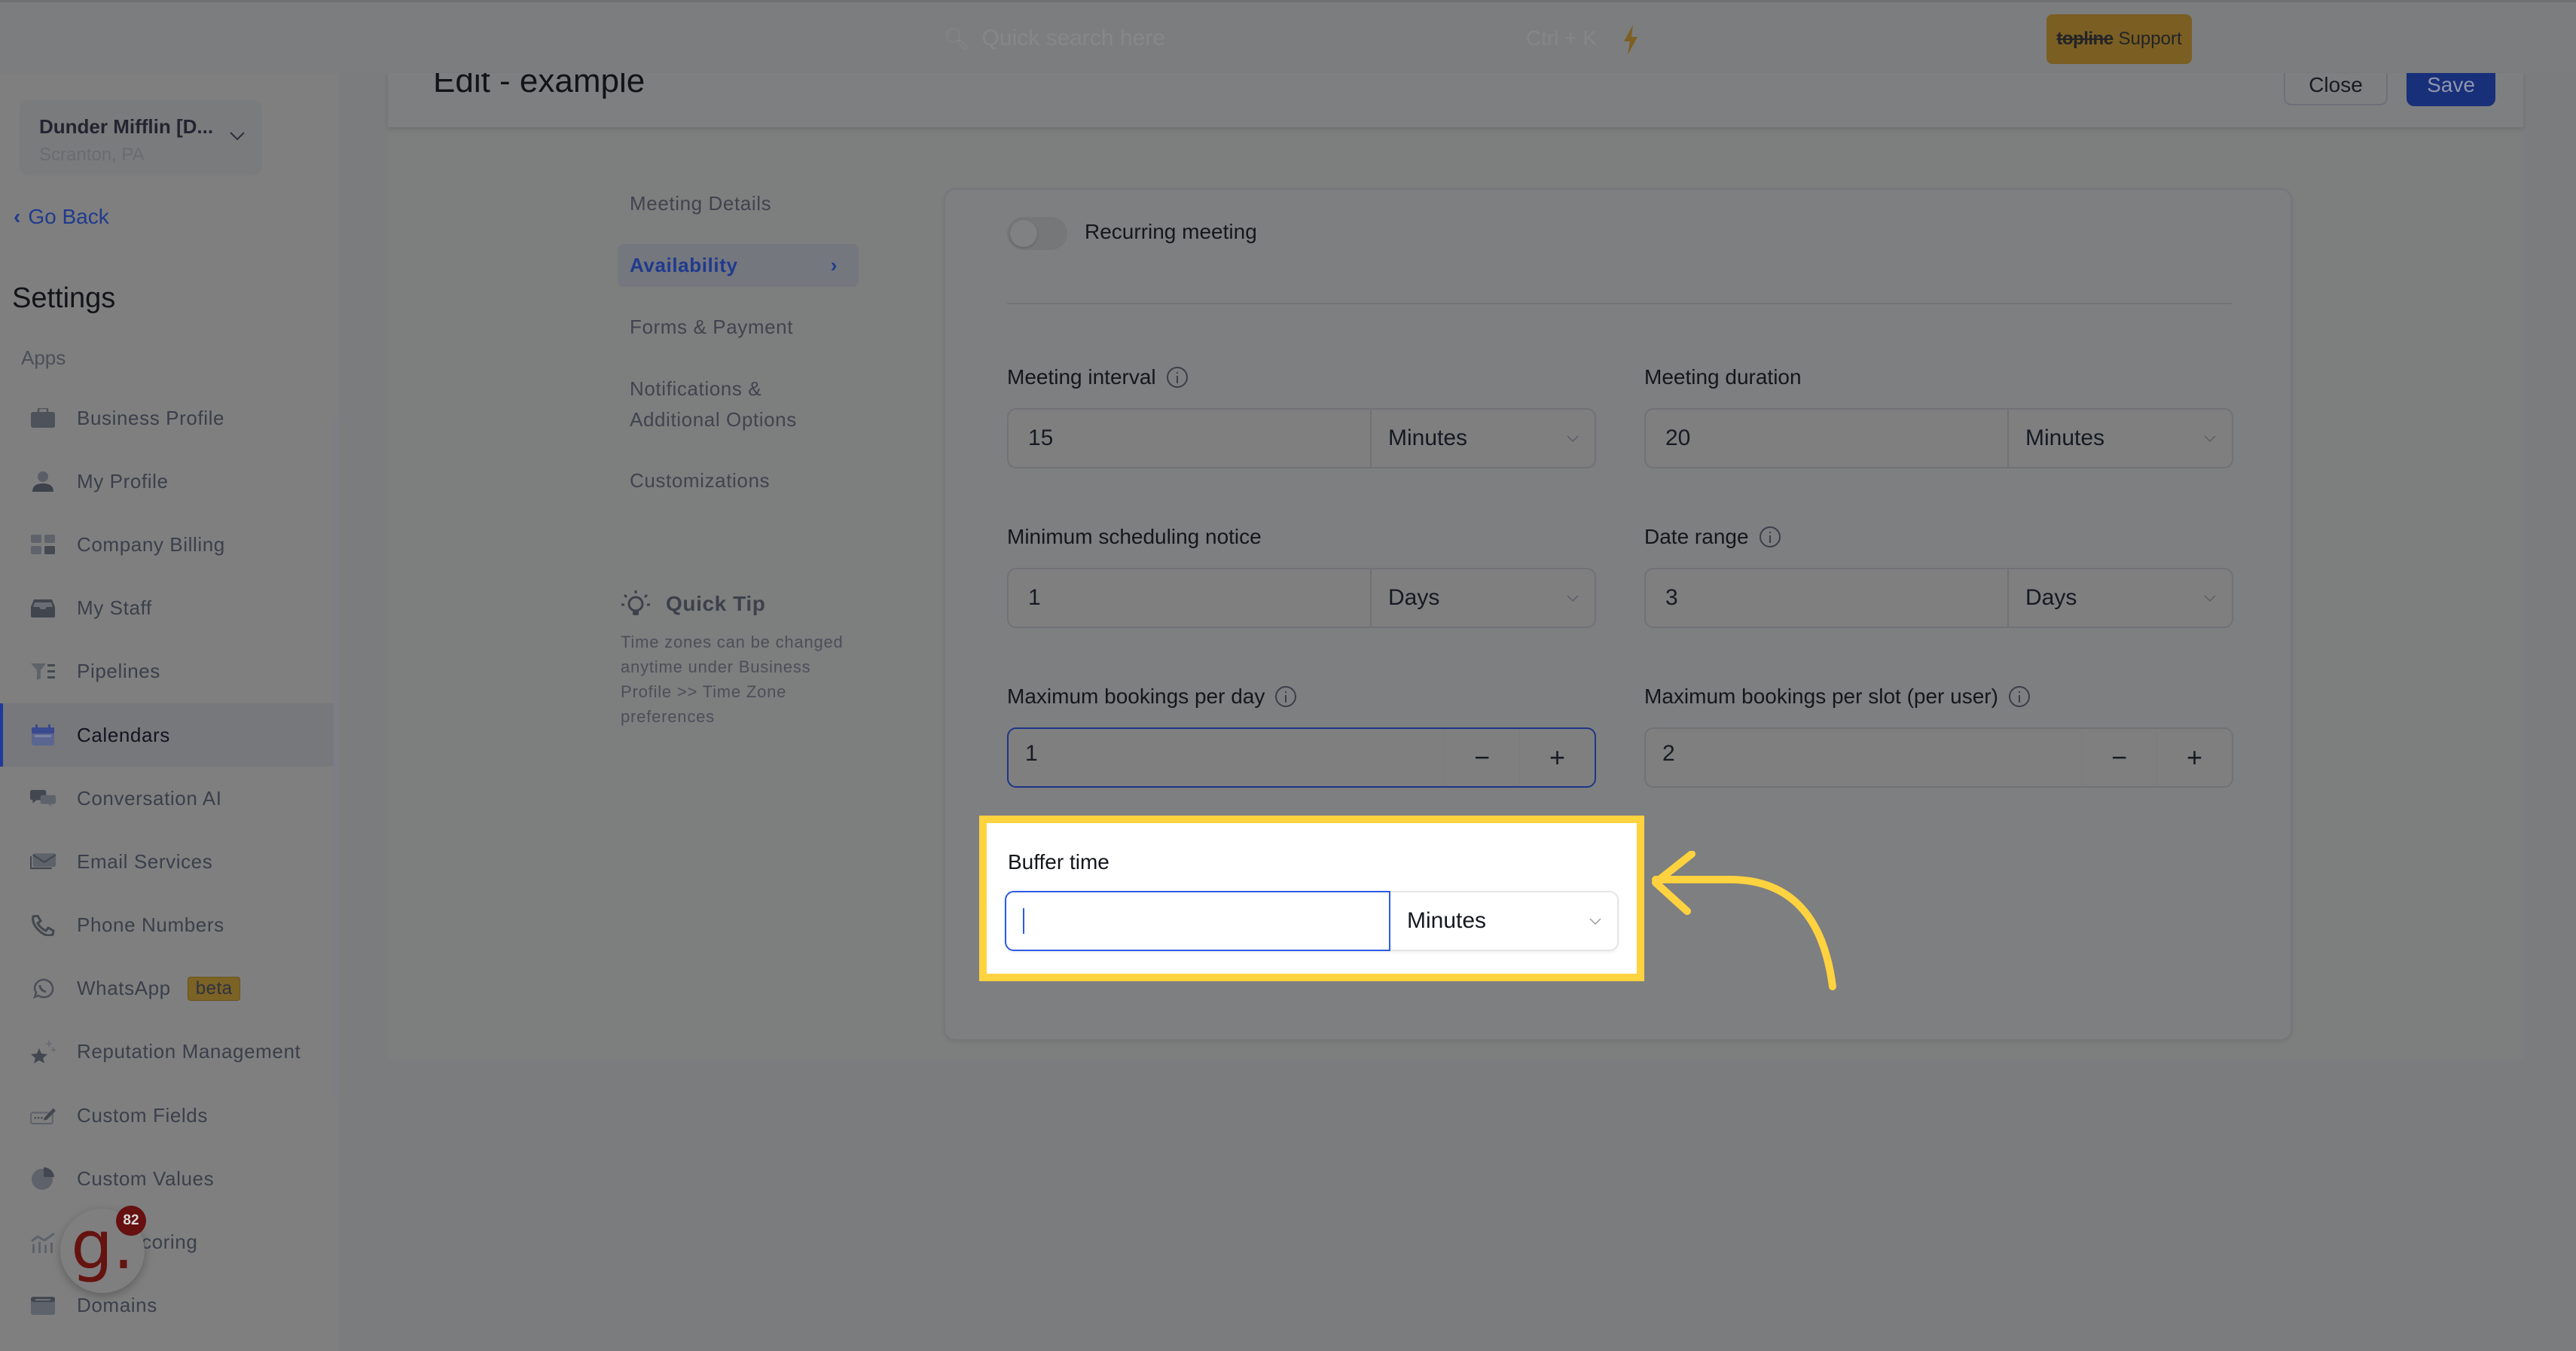 The image size is (2576, 1351). I want to click on save-button: Save, so click(2451, 89).